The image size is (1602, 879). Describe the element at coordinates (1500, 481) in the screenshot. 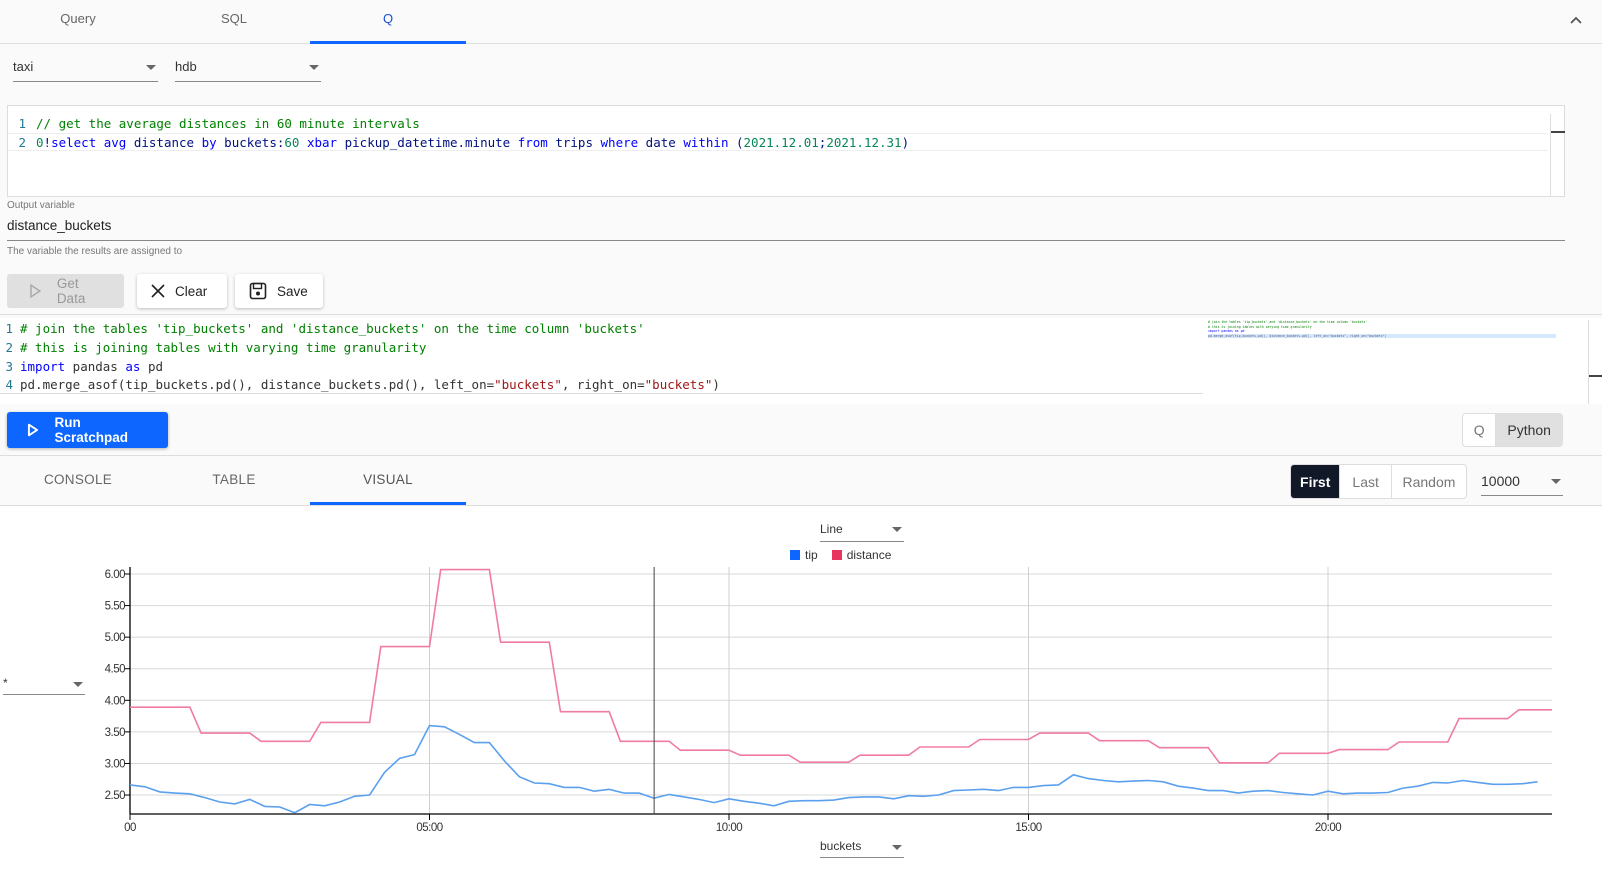

I see `row-limit-value: 10000` at that location.